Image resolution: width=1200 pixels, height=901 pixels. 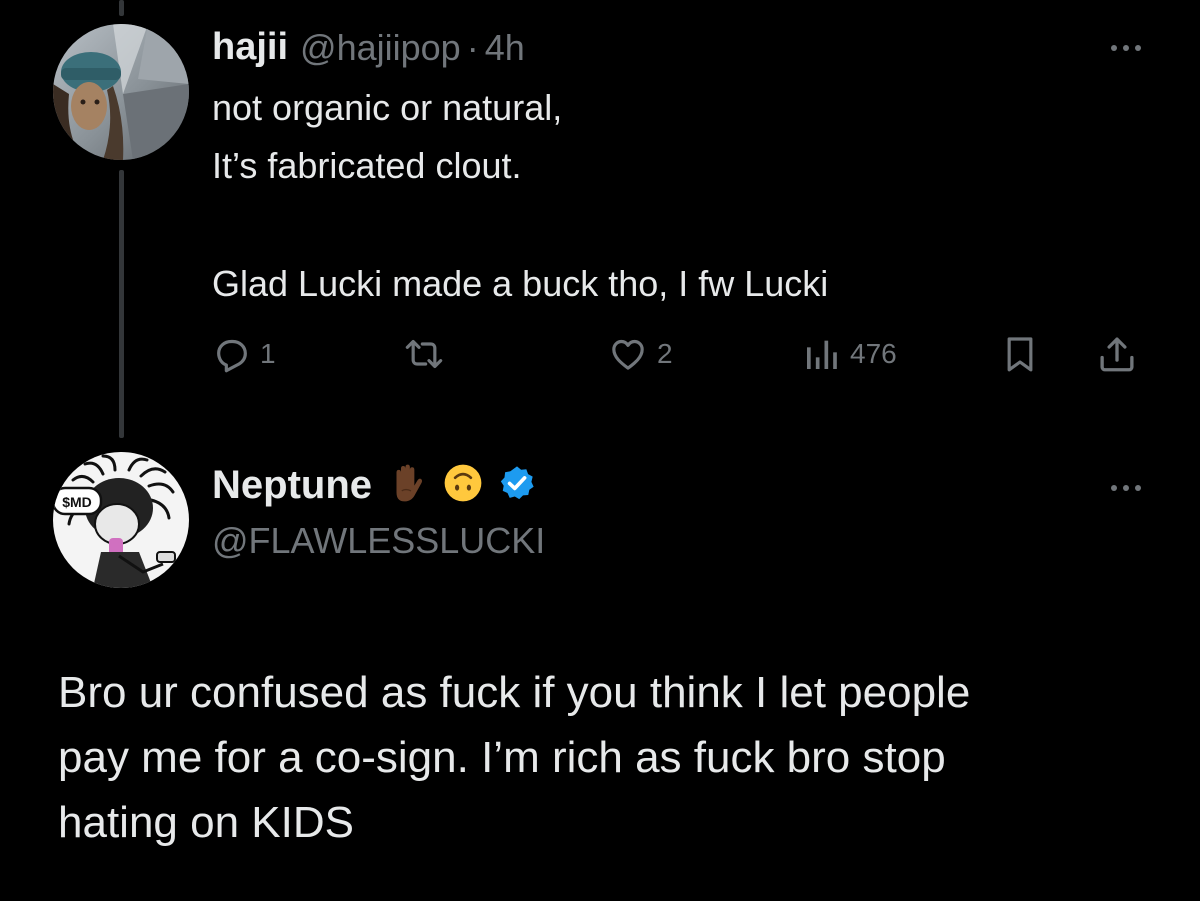 I want to click on raised-hand-dark-skin-emoji, so click(x=407, y=485).